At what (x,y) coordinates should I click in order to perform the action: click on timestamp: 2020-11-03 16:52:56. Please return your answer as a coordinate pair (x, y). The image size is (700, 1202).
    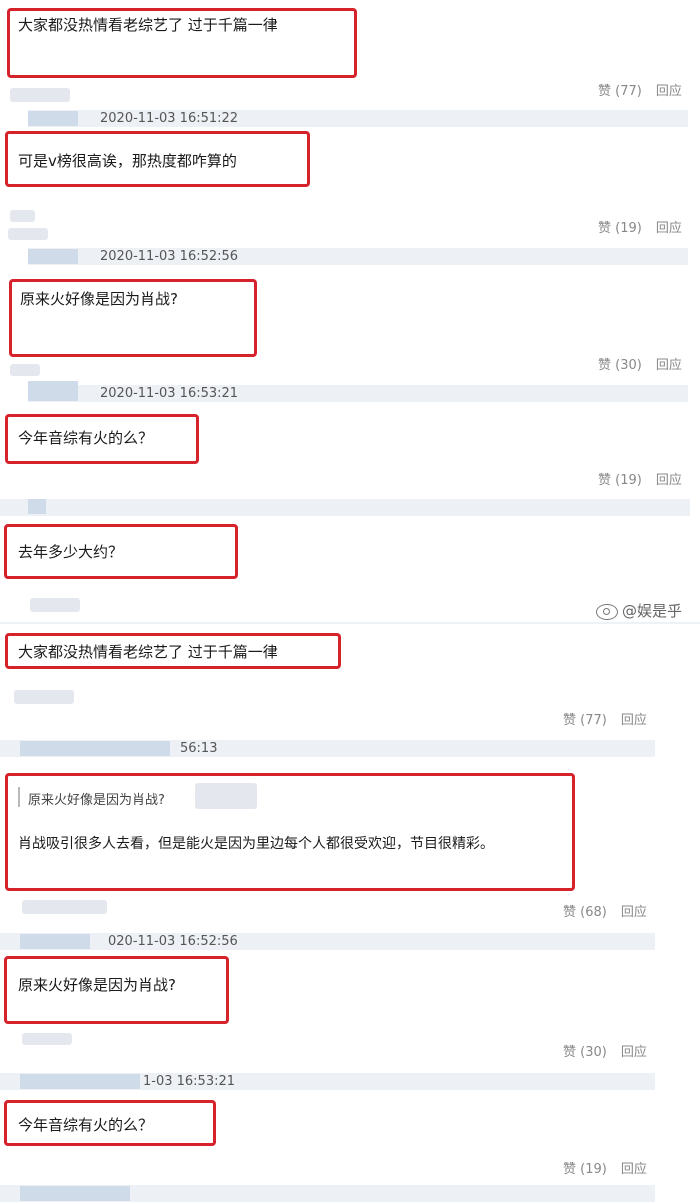
    Looking at the image, I should click on (169, 256).